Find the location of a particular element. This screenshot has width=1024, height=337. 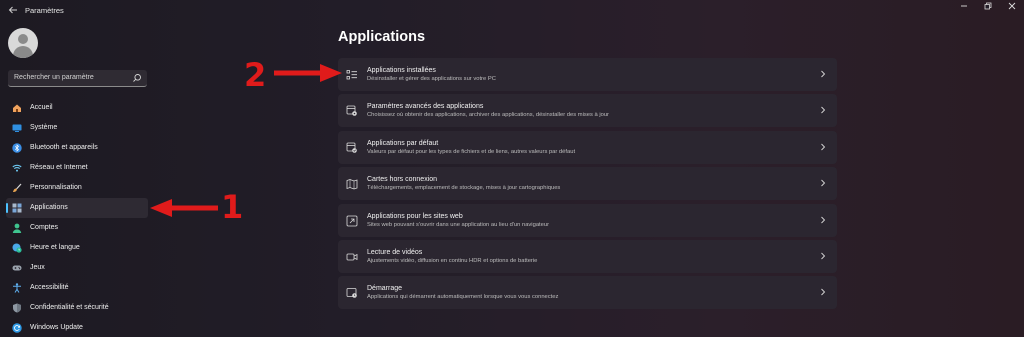

close-button is located at coordinates (1012, 9).